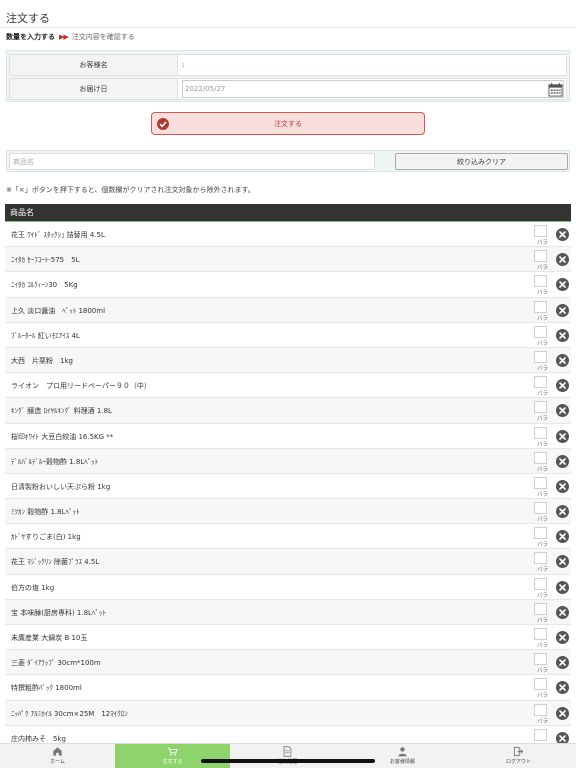  Describe the element at coordinates (555, 89) in the screenshot. I see `calendar-icon` at that location.